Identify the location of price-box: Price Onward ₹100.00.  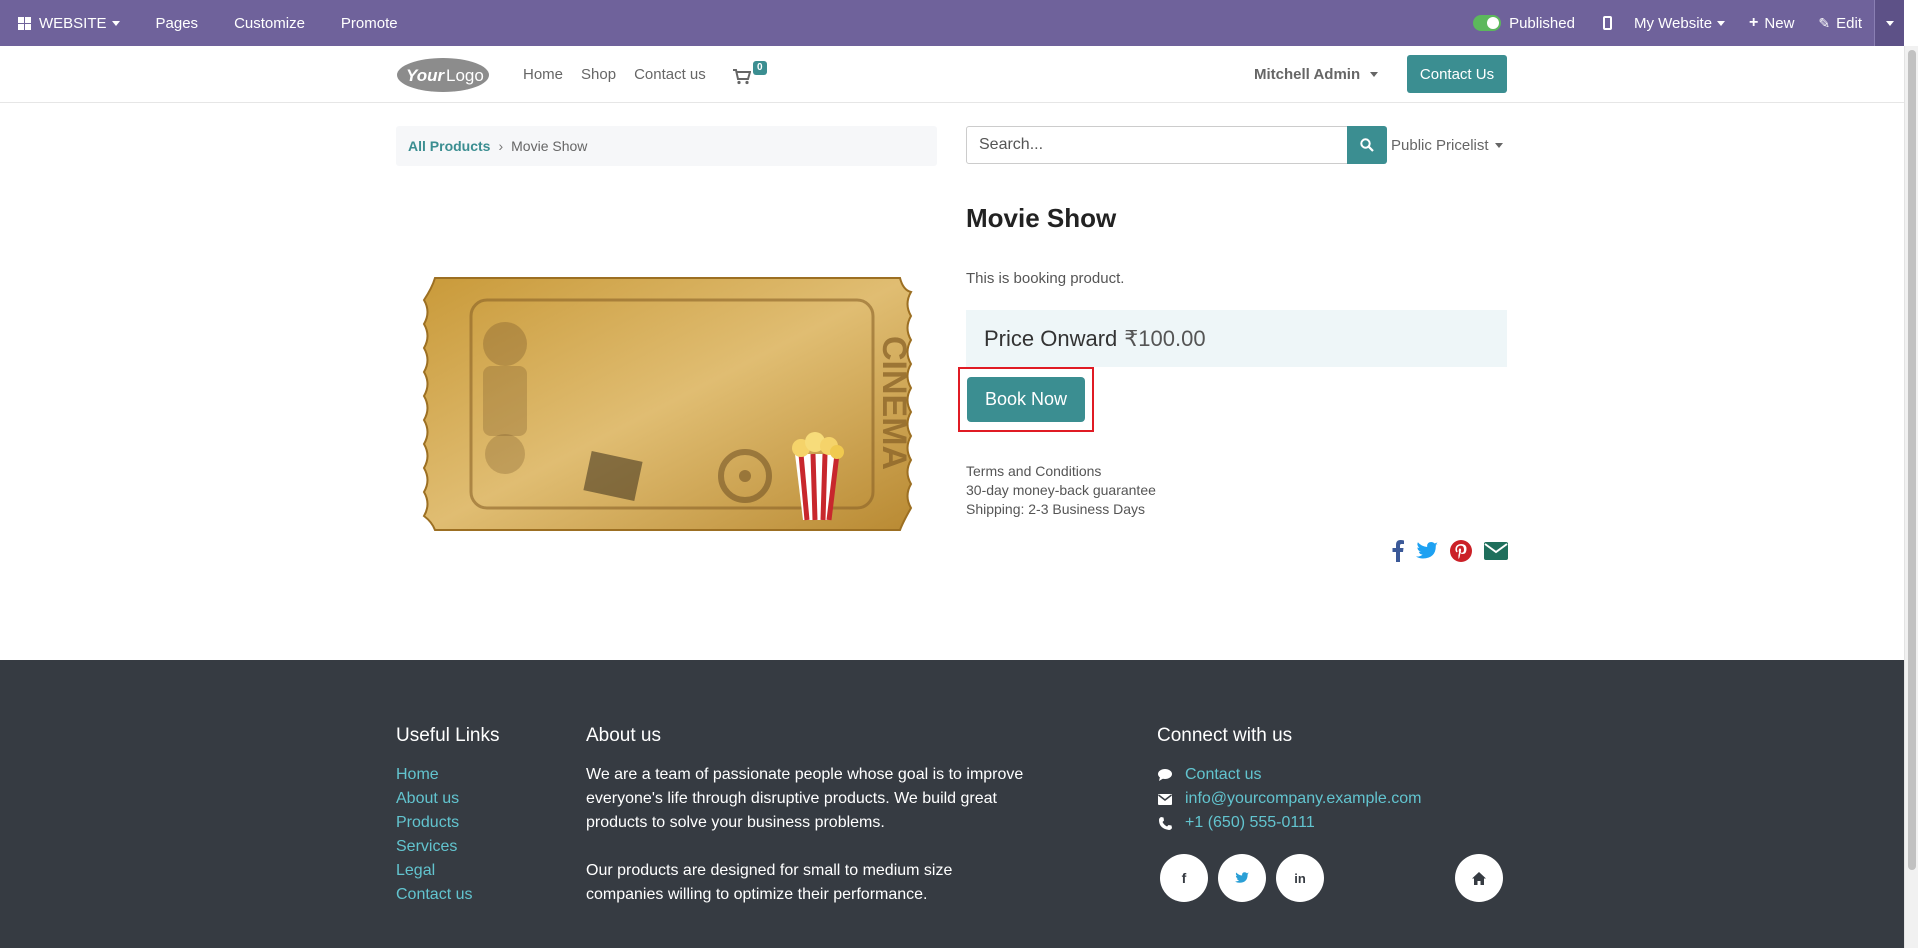
(1236, 338).